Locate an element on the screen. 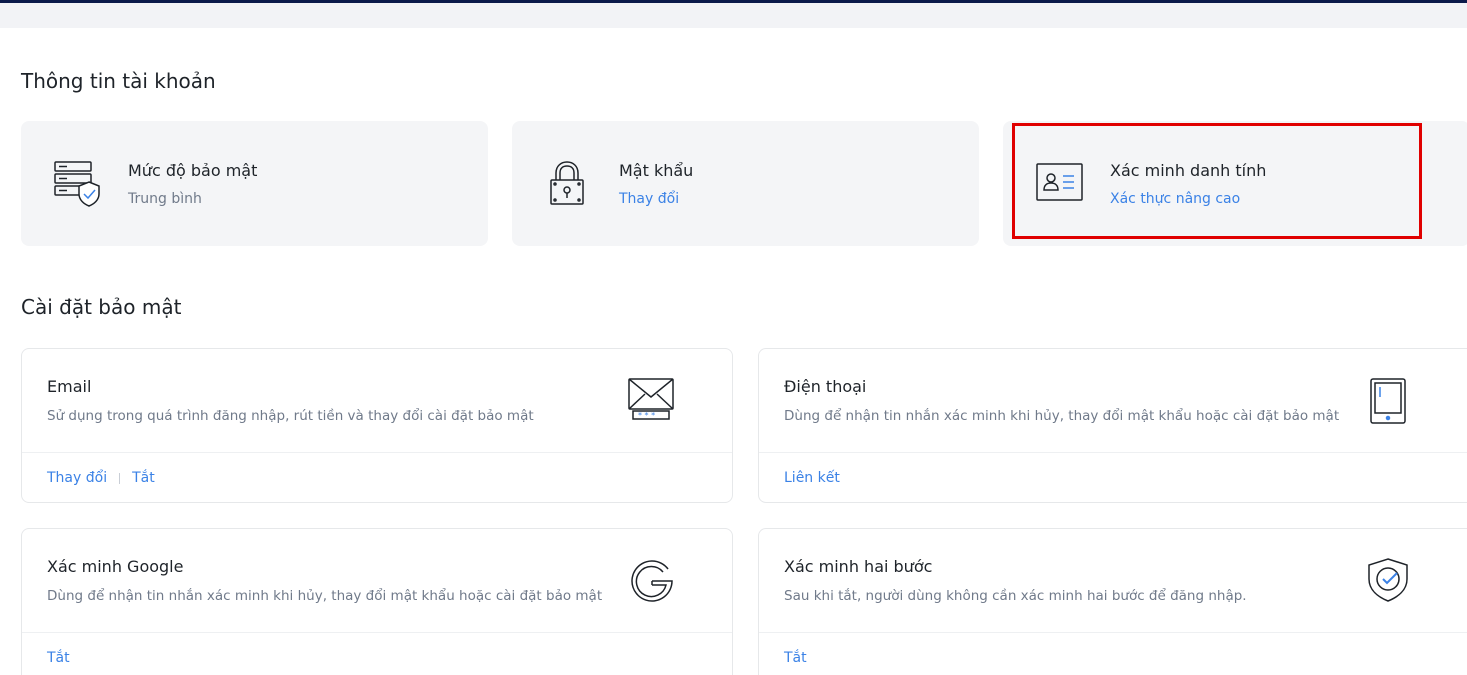 Image resolution: width=1467 pixels, height=675 pixels. google-auth-name: Xác minh Google is located at coordinates (115, 566).